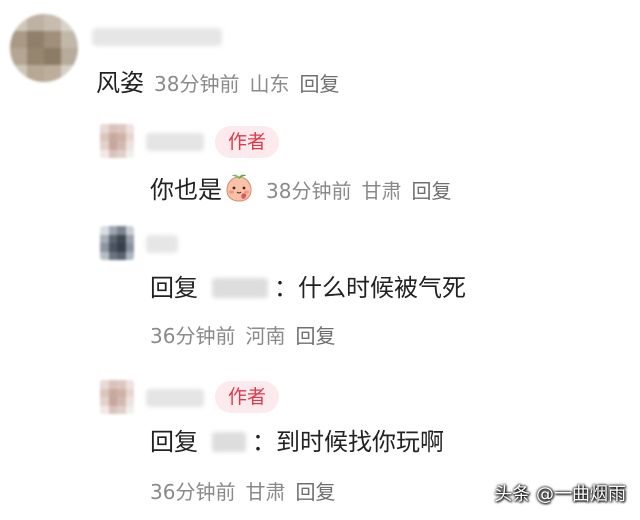 The height and width of the screenshot is (520, 640). I want to click on watermark: 头条 @一曲烟雨, so click(560, 494).